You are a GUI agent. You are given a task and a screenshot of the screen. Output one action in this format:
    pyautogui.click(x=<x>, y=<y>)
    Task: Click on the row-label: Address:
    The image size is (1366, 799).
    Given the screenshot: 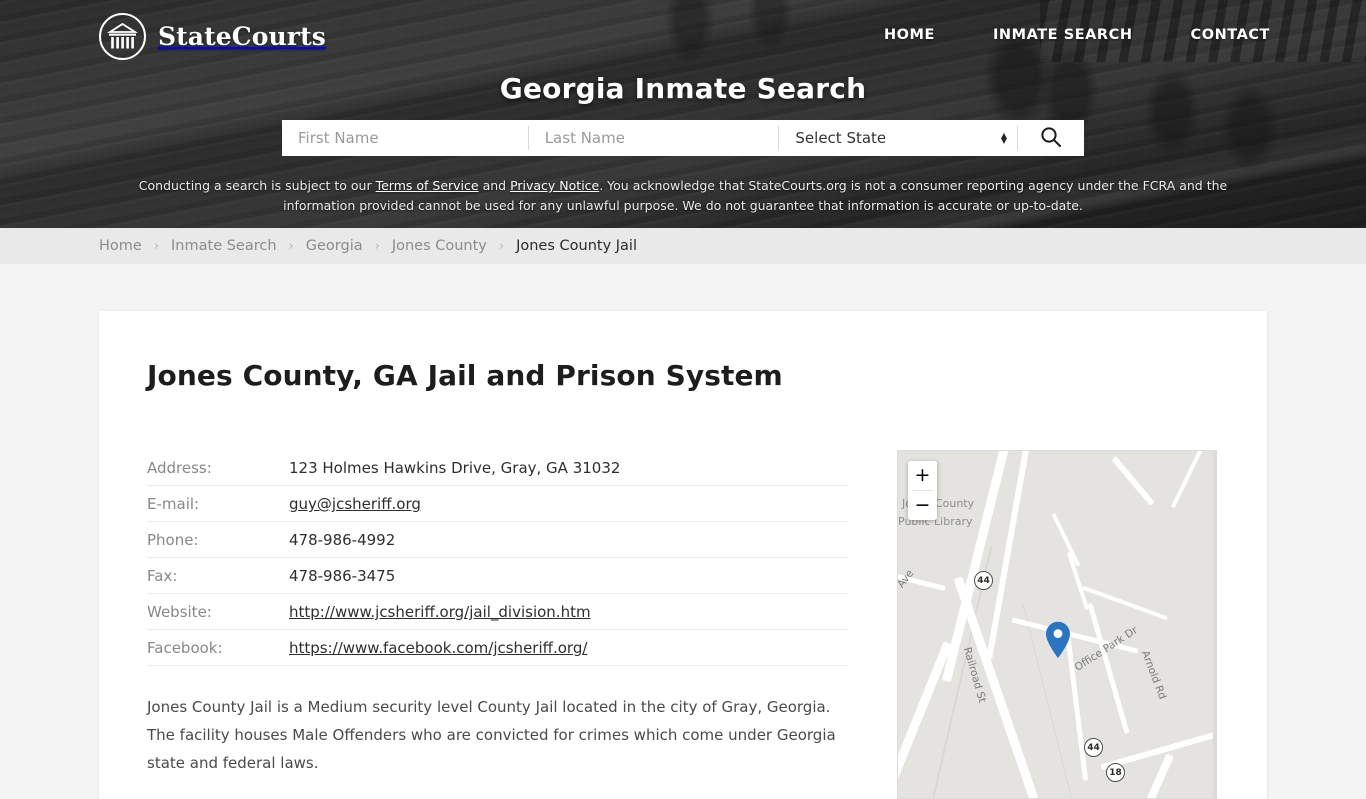 What is the action you would take?
    pyautogui.click(x=218, y=468)
    